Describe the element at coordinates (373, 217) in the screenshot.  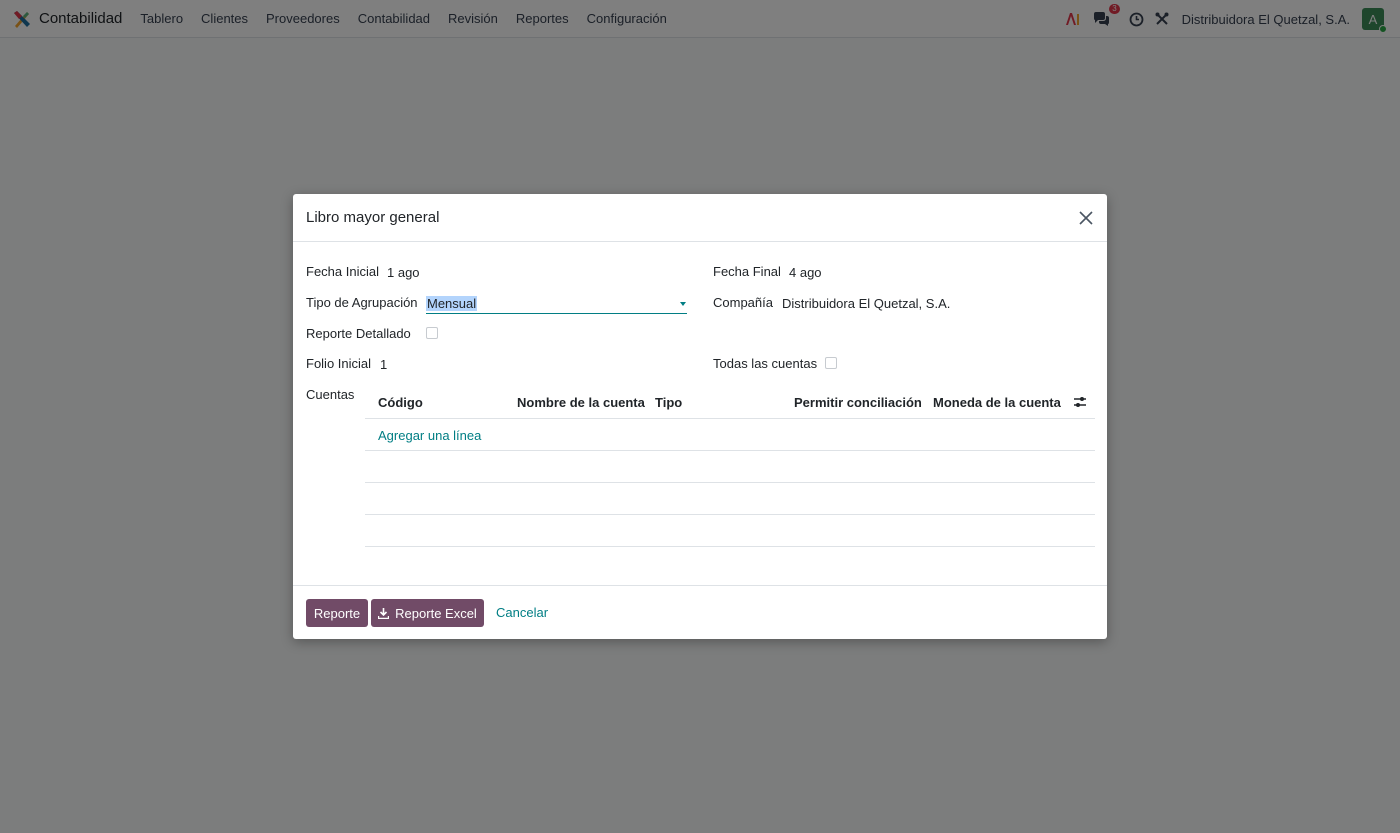
I see `modal-title: Libro mayor general` at that location.